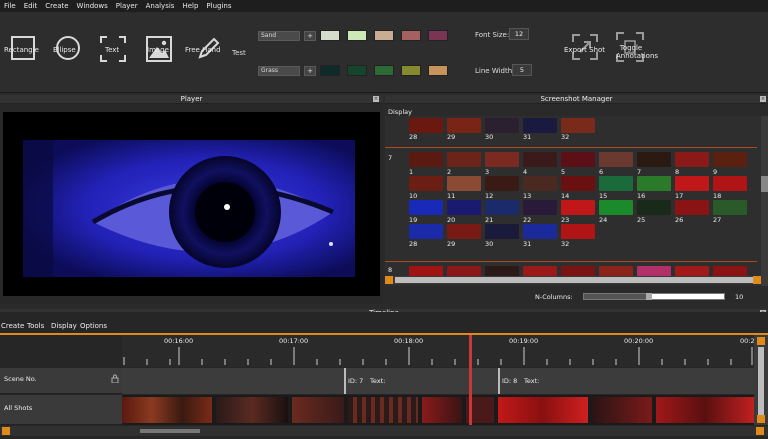  I want to click on toggle-annotations-button: Toggle Annotations, so click(633, 52).